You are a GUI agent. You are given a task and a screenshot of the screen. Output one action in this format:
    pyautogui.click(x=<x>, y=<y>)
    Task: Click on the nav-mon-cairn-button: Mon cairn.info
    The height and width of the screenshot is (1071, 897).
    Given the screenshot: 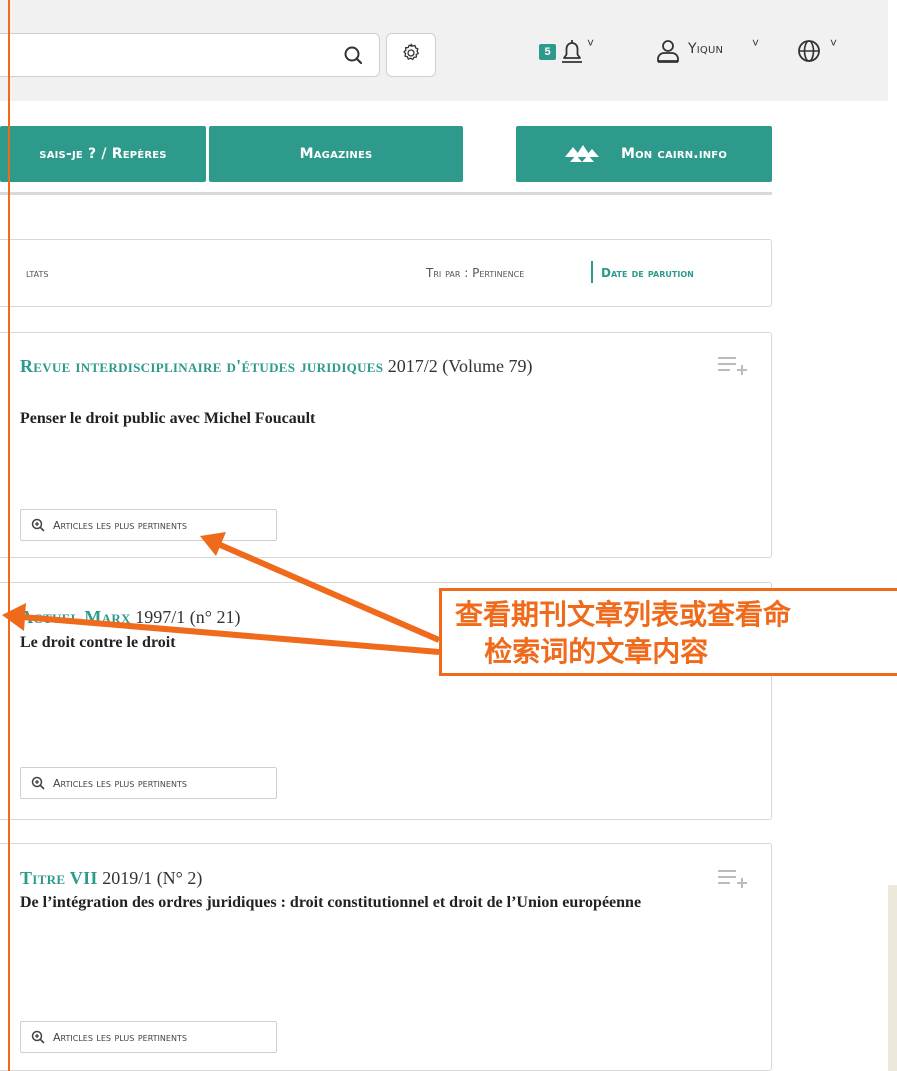 What is the action you would take?
    pyautogui.click(x=644, y=154)
    